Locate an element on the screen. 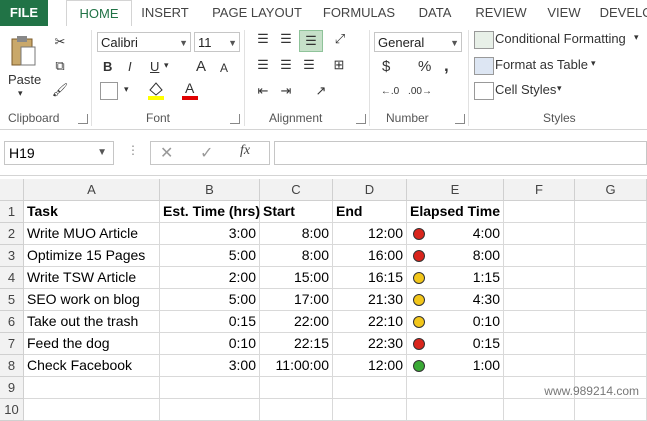 The image size is (647, 421). table-cell: 22:00 is located at coordinates (296, 322).